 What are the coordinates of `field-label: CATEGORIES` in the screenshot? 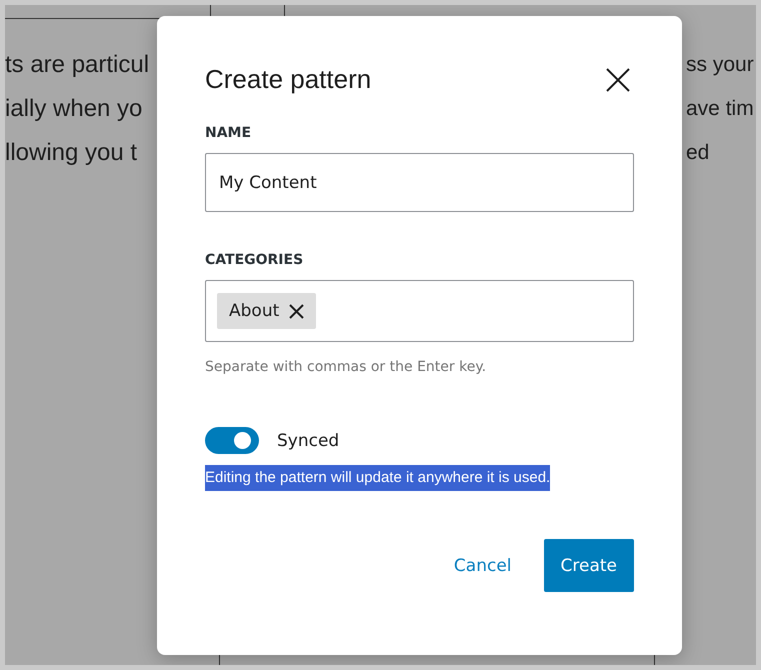 It's located at (254, 260).